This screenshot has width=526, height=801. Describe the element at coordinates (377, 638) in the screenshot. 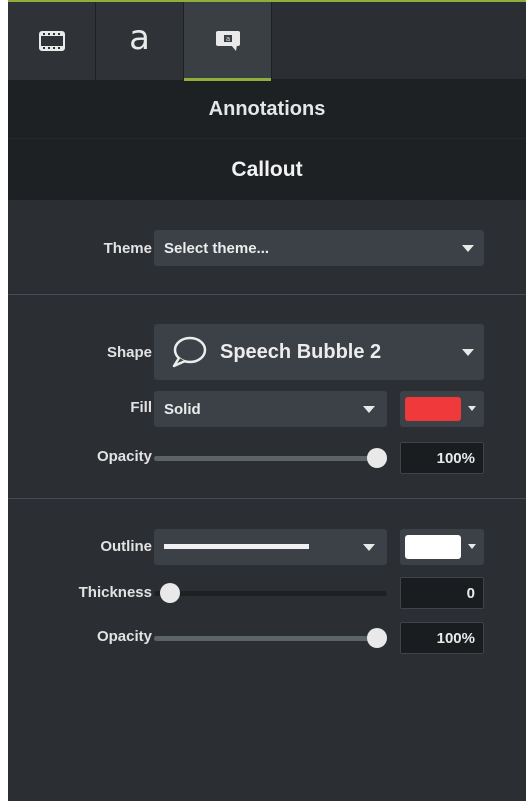

I see `outline-opacity-slider-handle` at that location.